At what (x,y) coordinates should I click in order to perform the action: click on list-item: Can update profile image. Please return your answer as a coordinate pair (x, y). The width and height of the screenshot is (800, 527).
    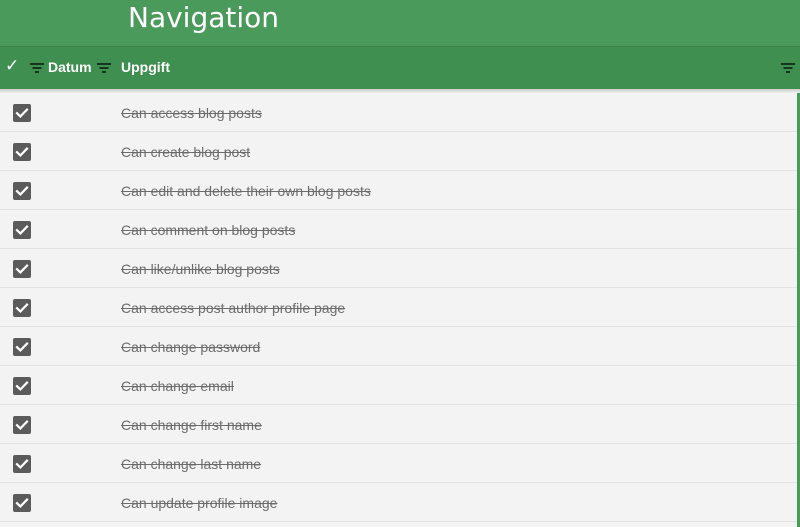
    Looking at the image, I should click on (400, 502).